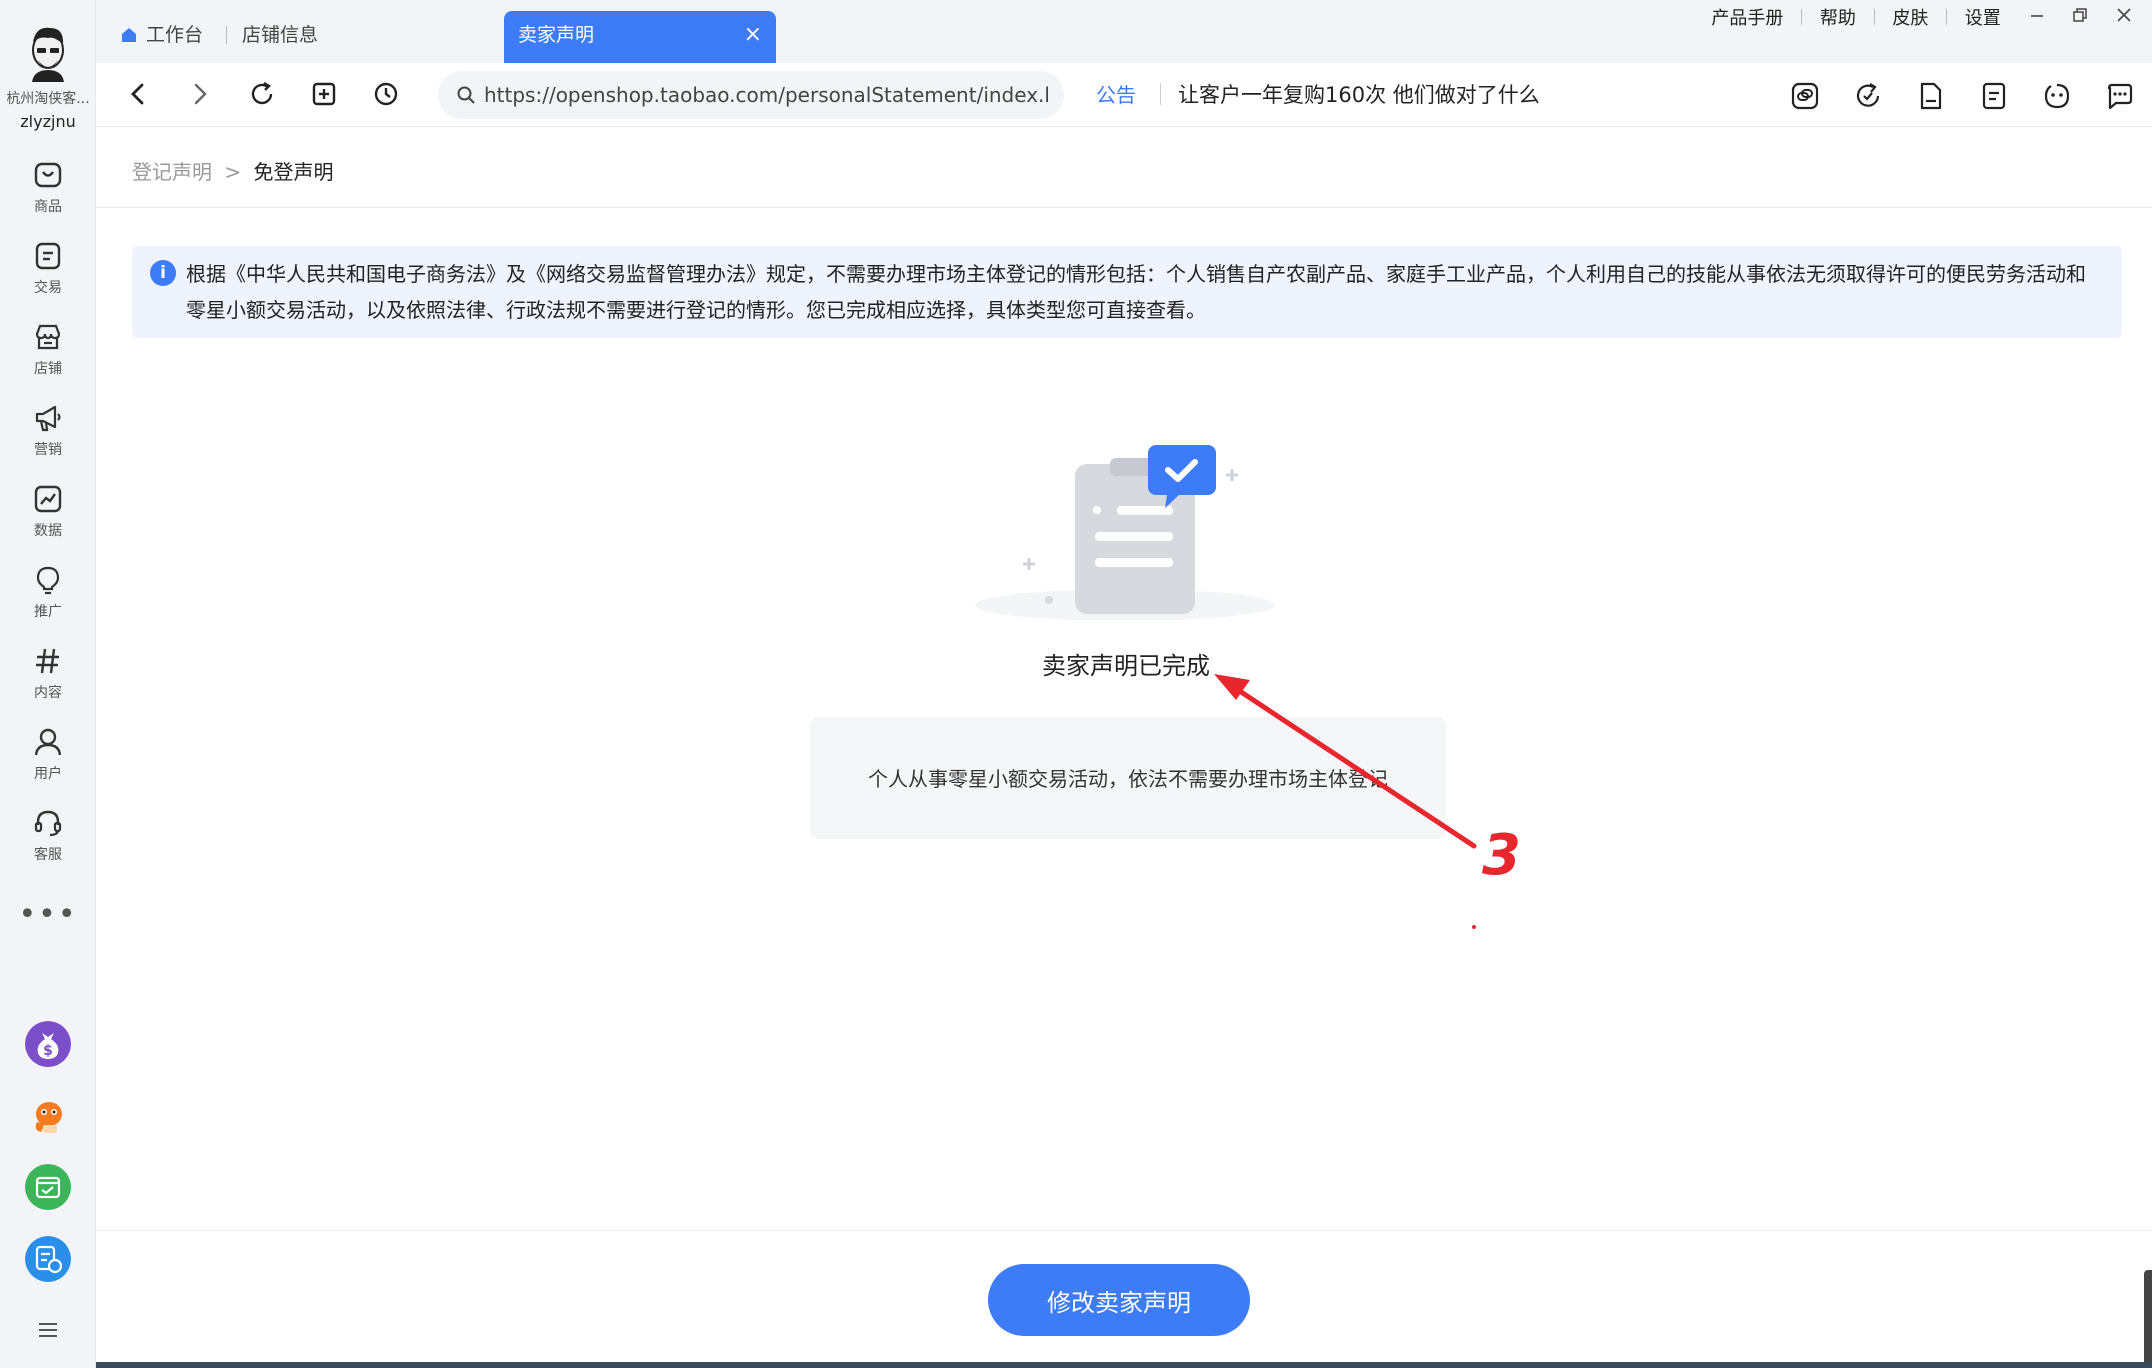 This screenshot has width=2152, height=1368. What do you see at coordinates (48, 915) in the screenshot?
I see `more-menu-button: •••` at bounding box center [48, 915].